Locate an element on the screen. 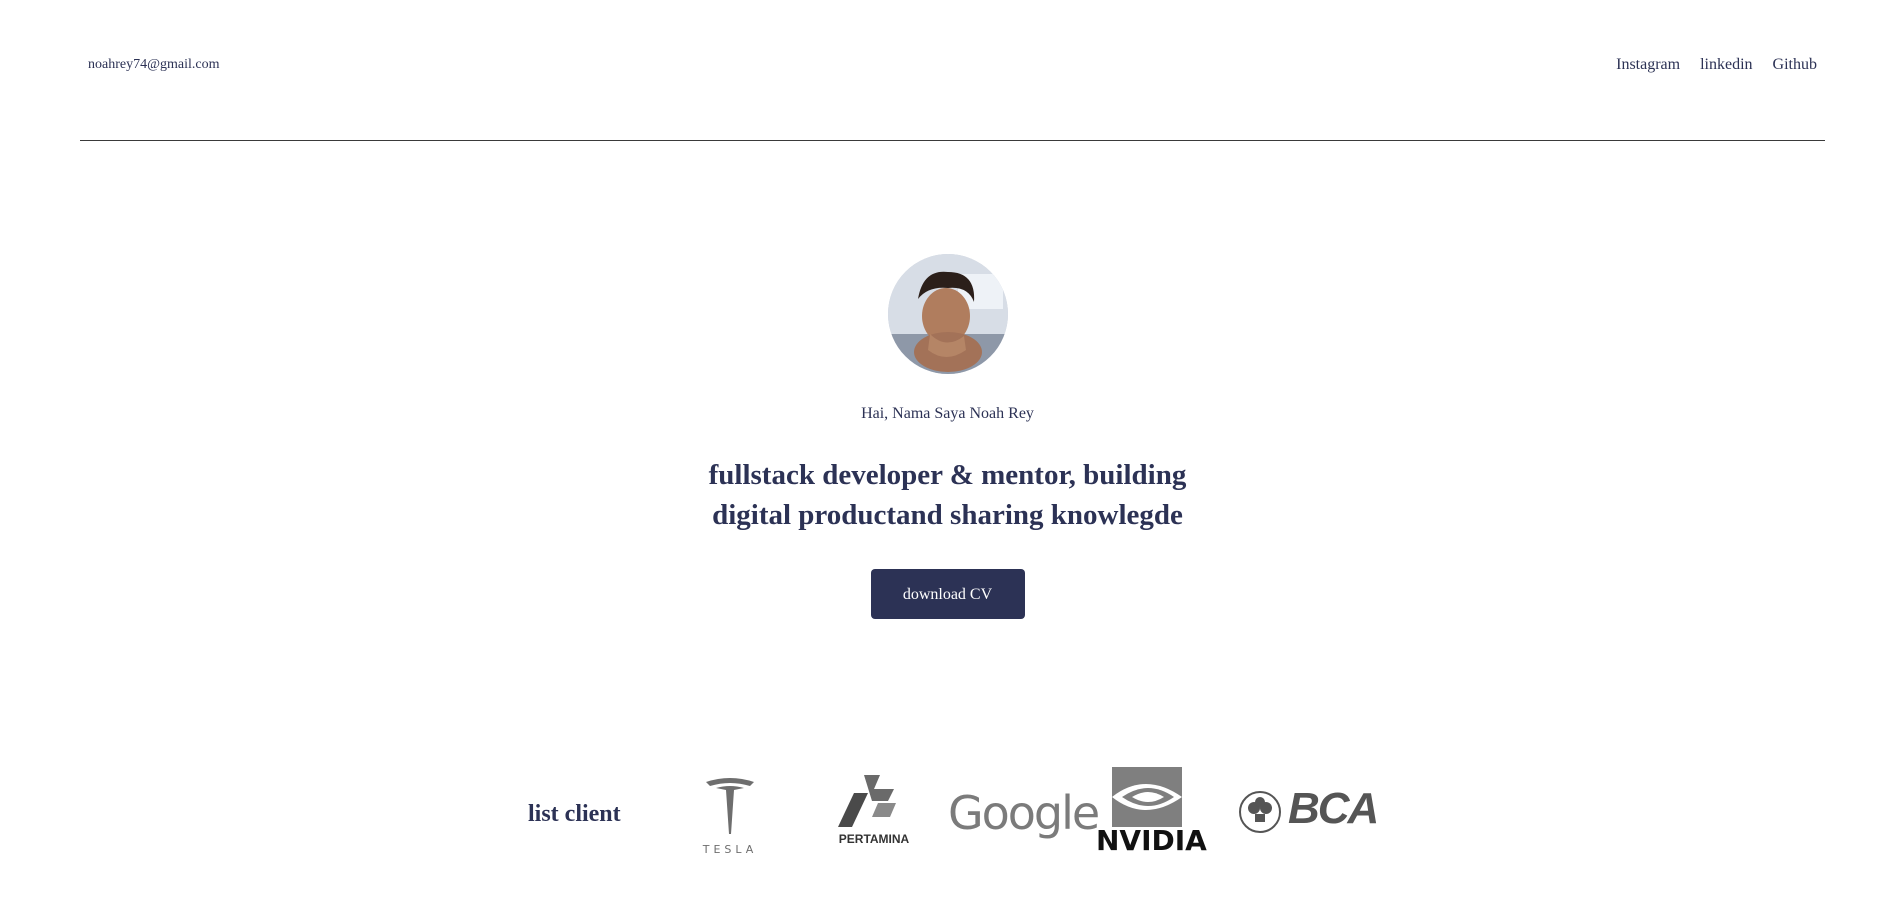  contact-email: noahrey74@gmail.com is located at coordinates (153, 65).